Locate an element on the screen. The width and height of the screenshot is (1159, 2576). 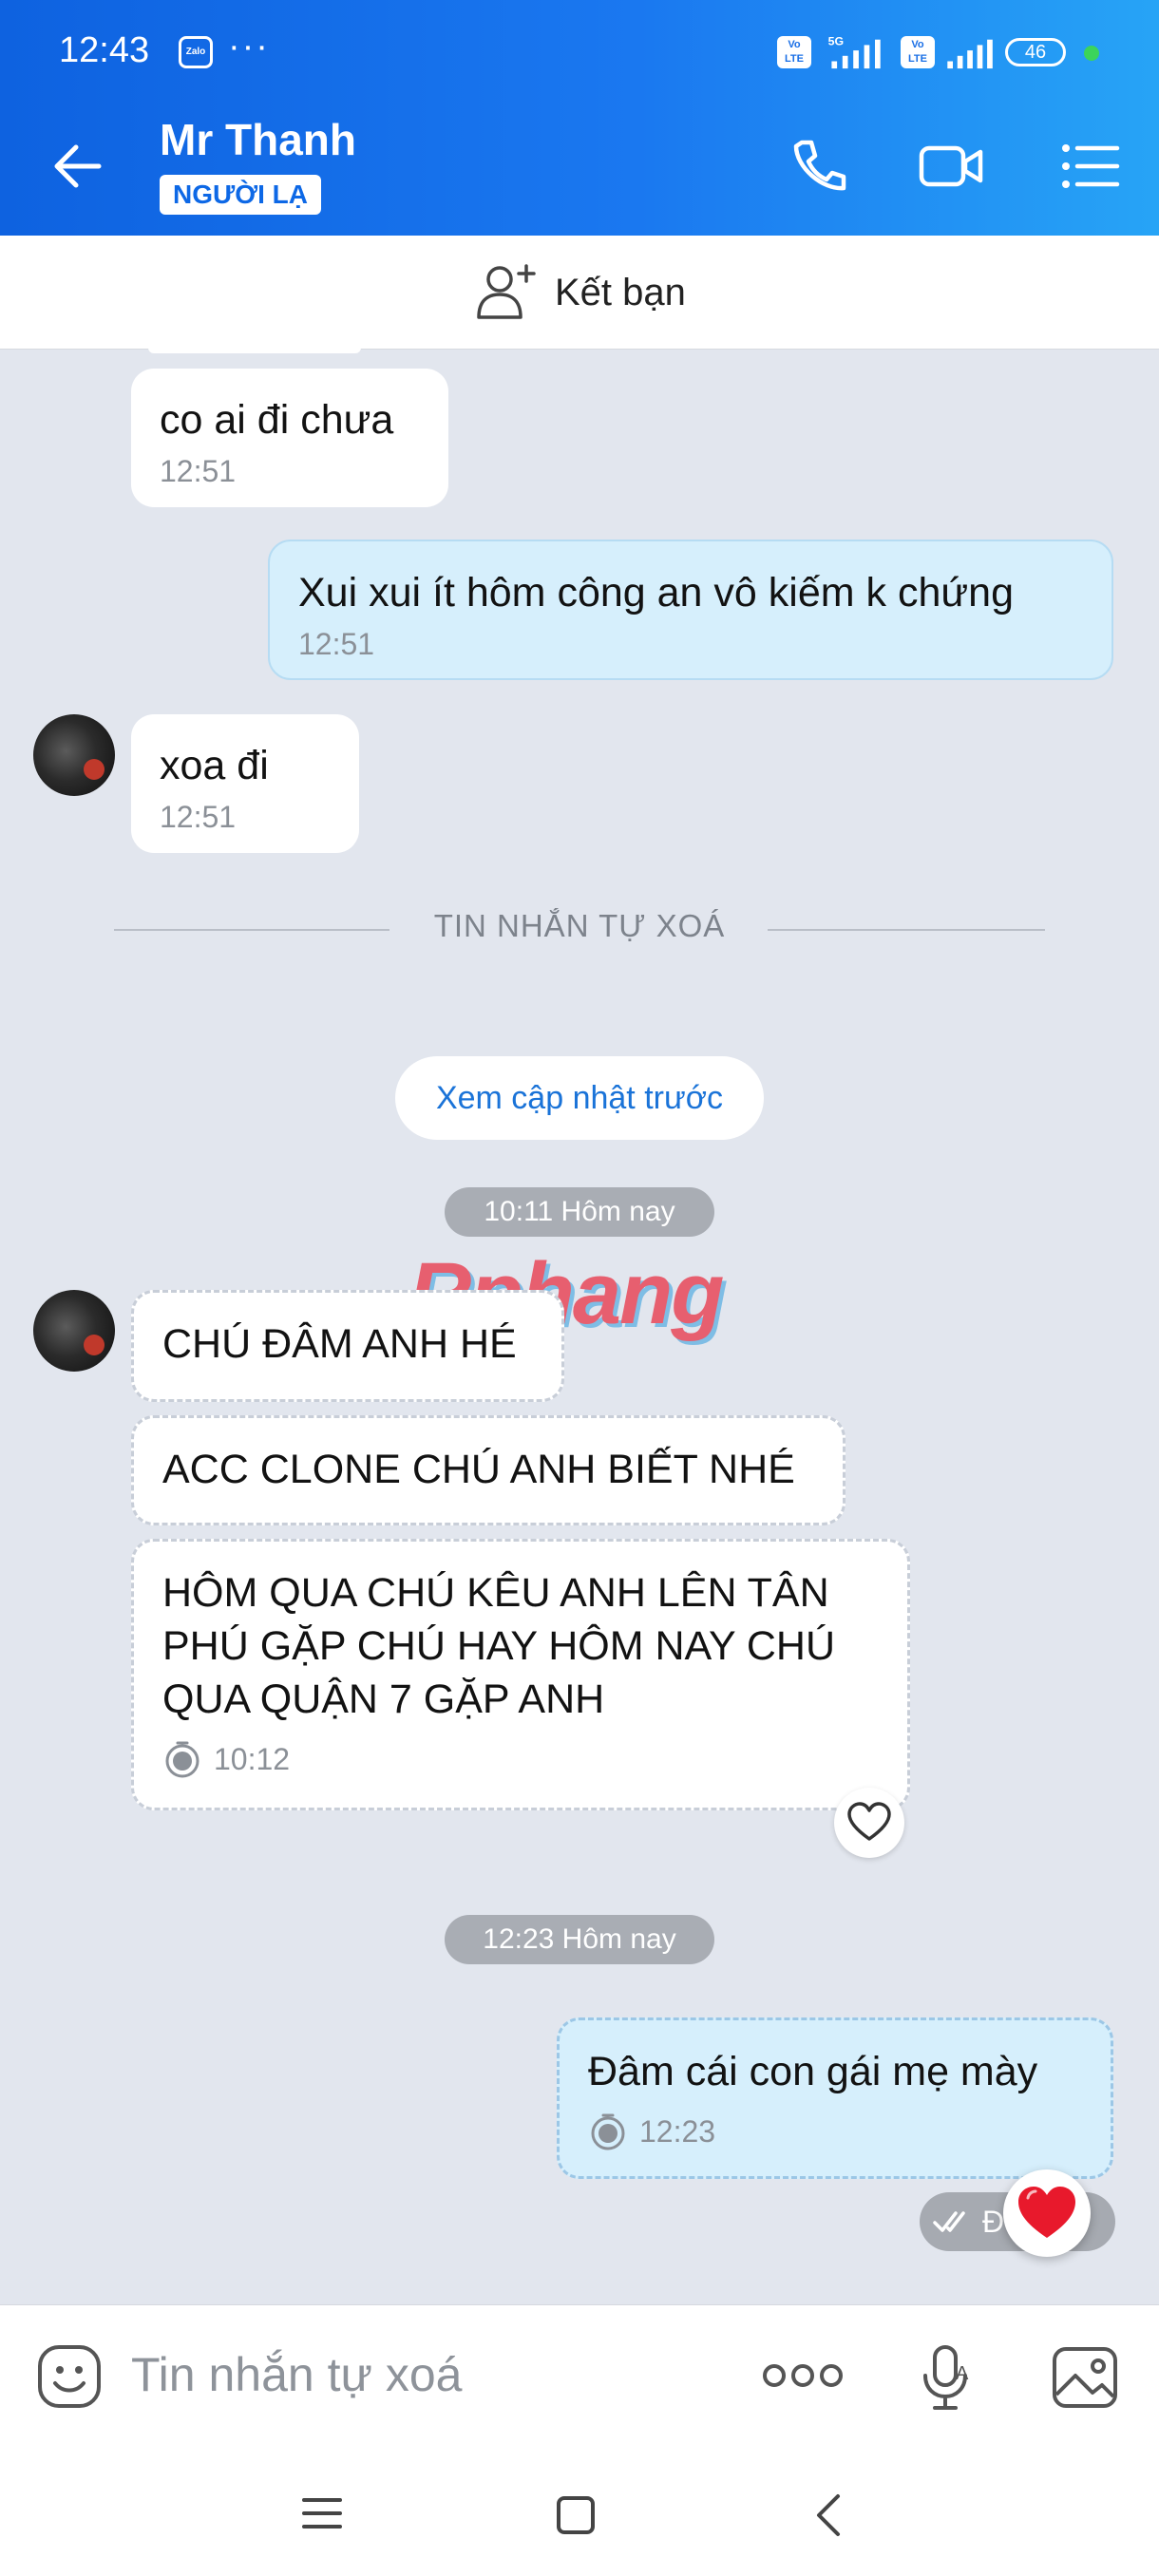
incoming-message: xoa đi 12:51 is located at coordinates (245, 783).